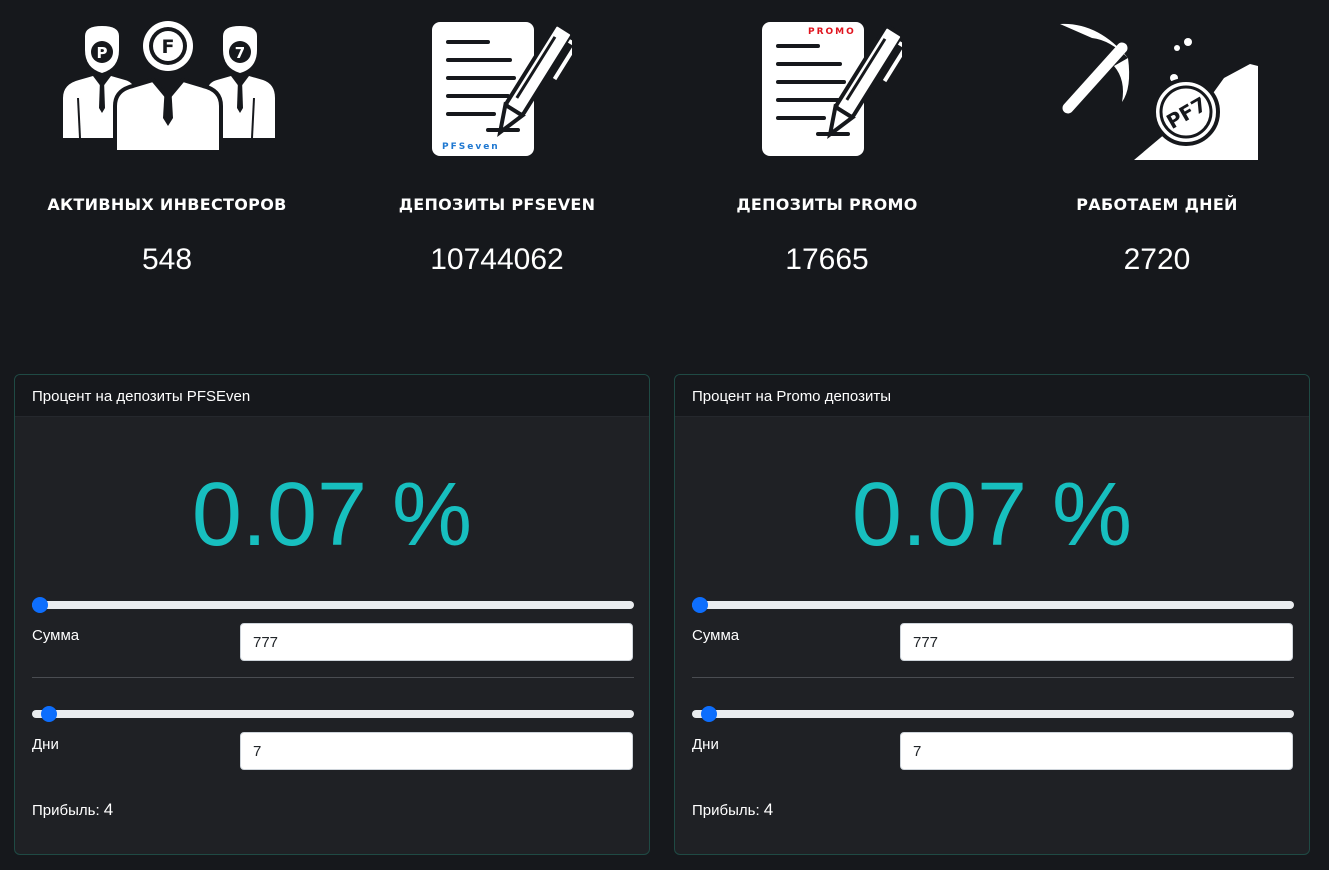 Image resolution: width=1329 pixels, height=870 pixels. I want to click on stat-label: ДЕПОЗИТЫ PFSEVEN, so click(497, 204).